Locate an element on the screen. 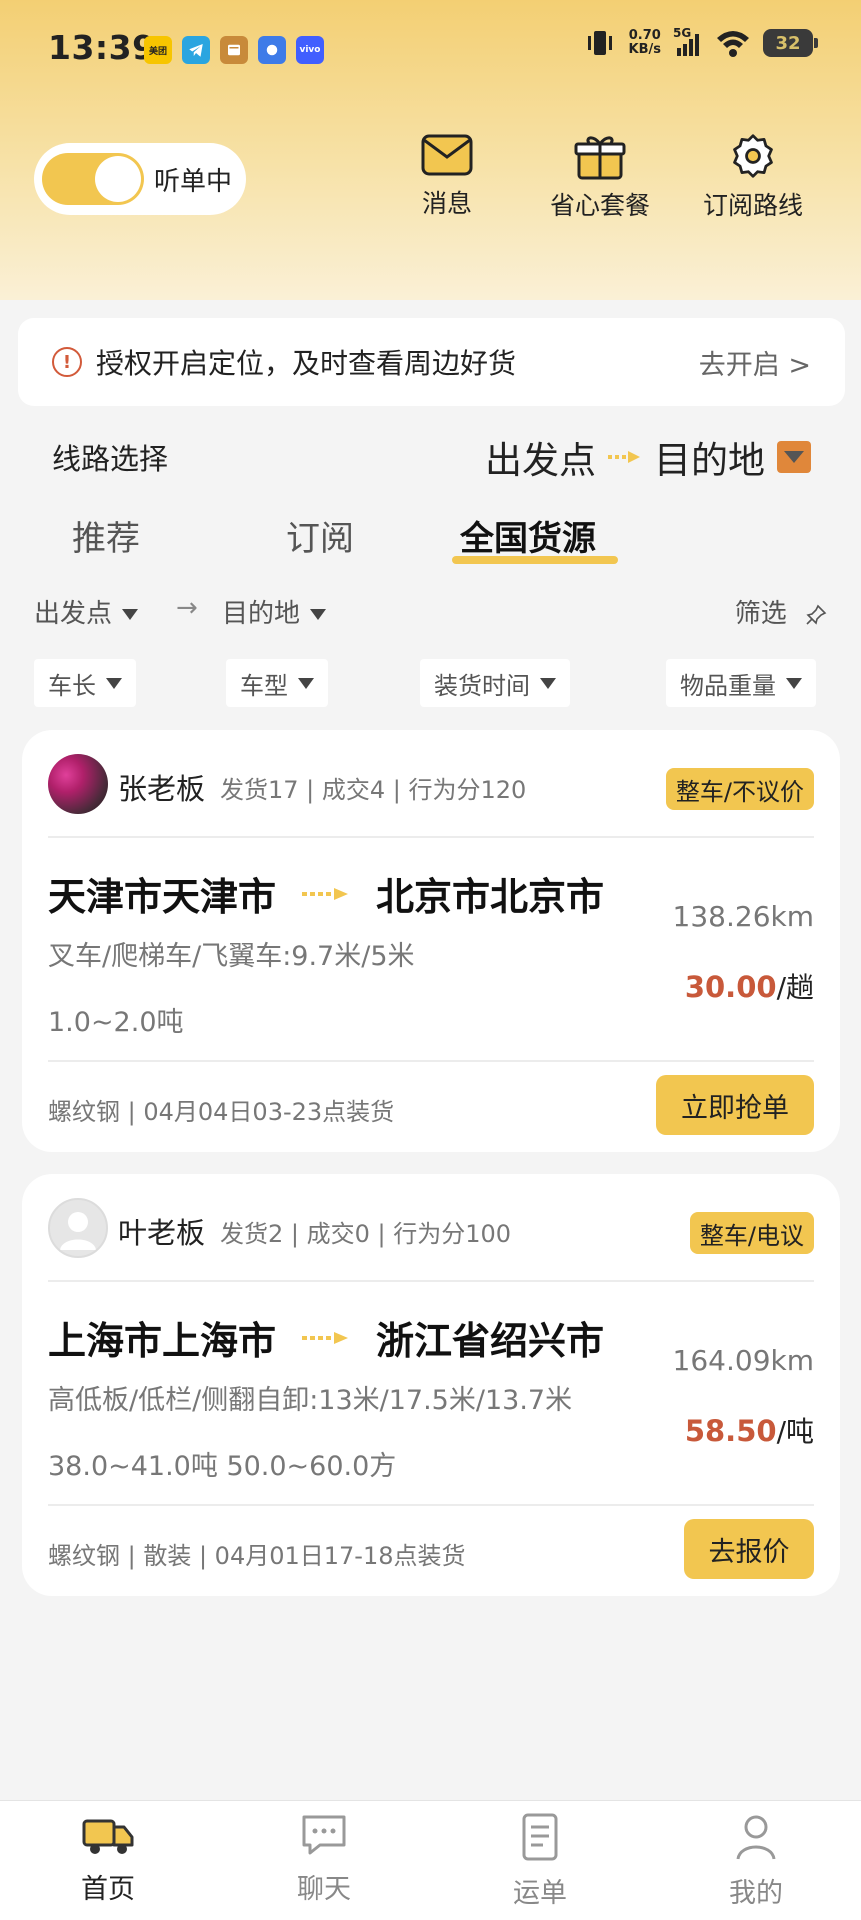  distance: 164.09km is located at coordinates (743, 1360).